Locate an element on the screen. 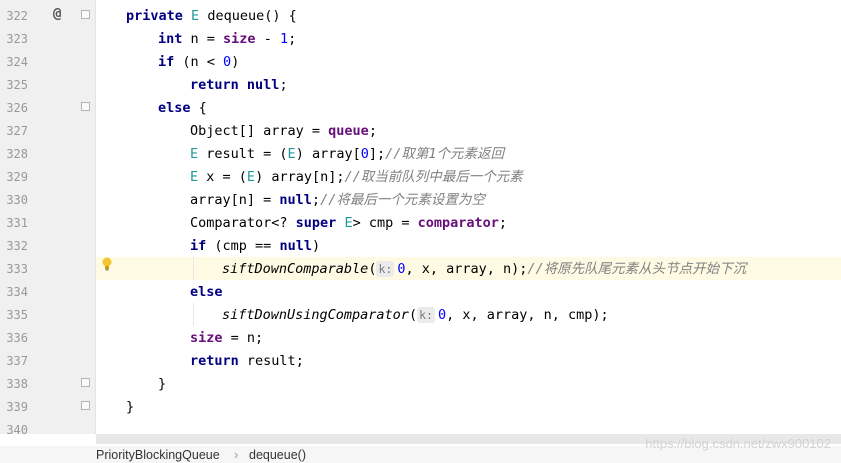  keyword: super is located at coordinates (316, 223).